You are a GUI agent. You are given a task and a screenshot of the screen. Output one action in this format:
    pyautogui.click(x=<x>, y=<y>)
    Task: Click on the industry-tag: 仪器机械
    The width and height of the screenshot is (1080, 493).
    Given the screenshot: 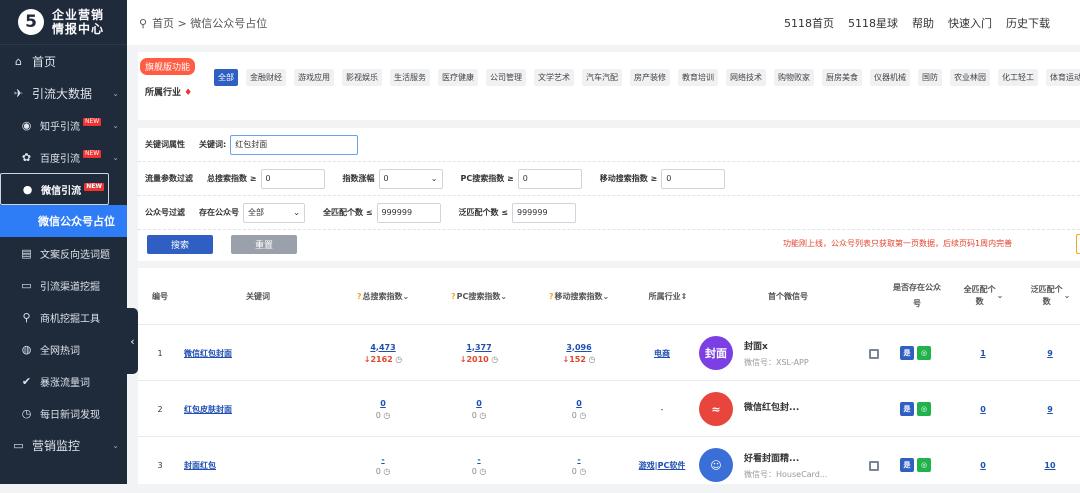 What is the action you would take?
    pyautogui.click(x=890, y=77)
    